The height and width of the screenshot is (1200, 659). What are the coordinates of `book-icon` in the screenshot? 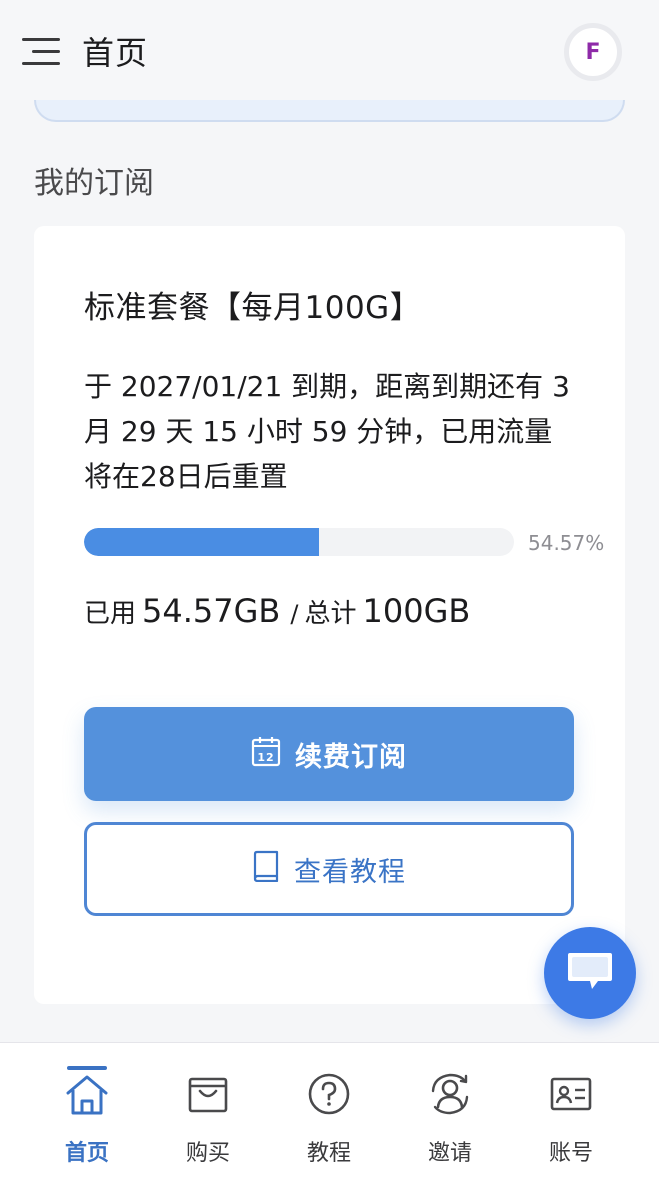 It's located at (266, 869).